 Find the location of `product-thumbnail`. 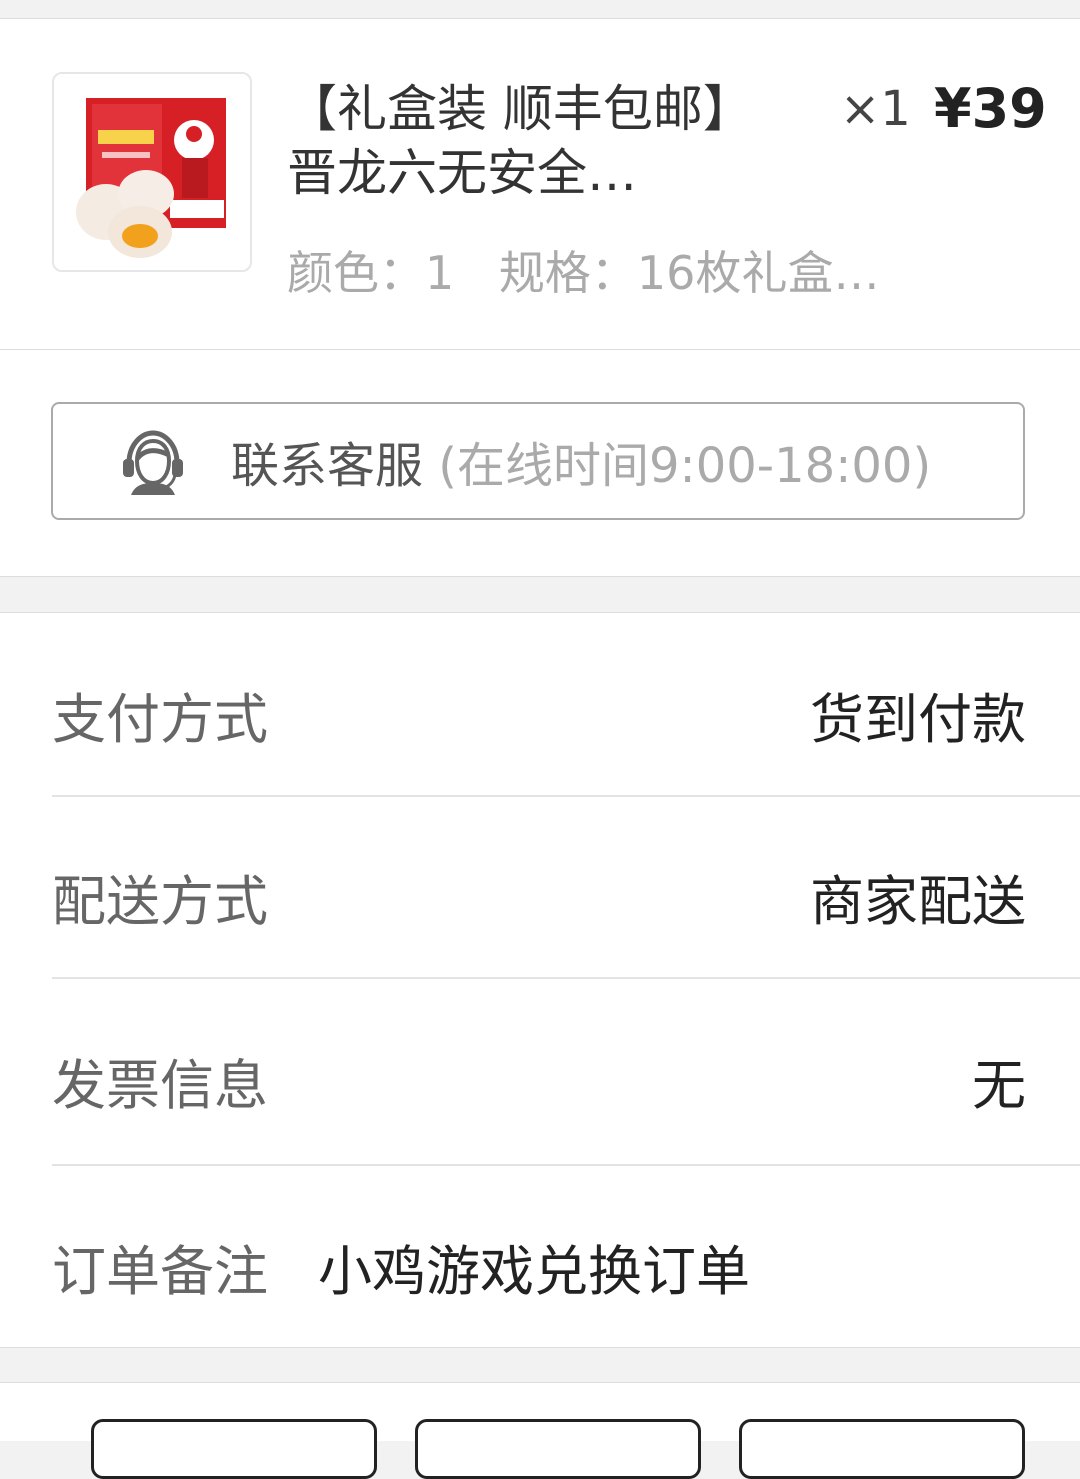

product-thumbnail is located at coordinates (152, 172).